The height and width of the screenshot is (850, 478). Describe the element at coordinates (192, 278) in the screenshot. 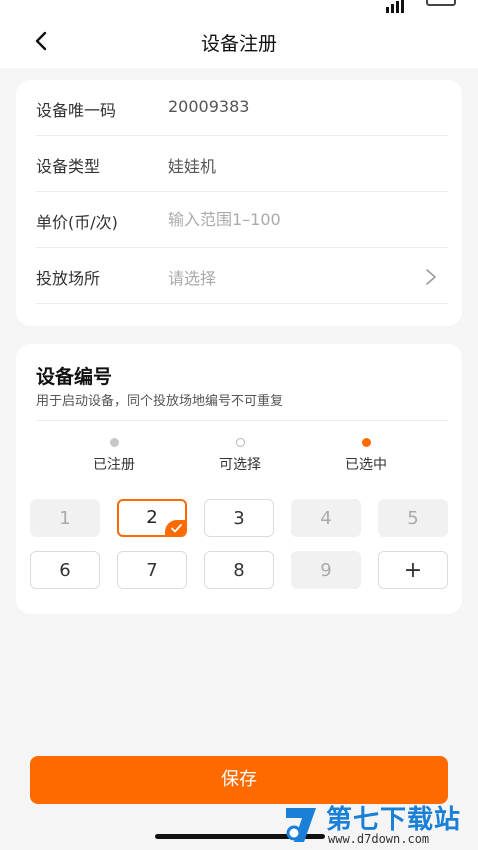

I see `venue-select-placeholder: 请选择` at that location.